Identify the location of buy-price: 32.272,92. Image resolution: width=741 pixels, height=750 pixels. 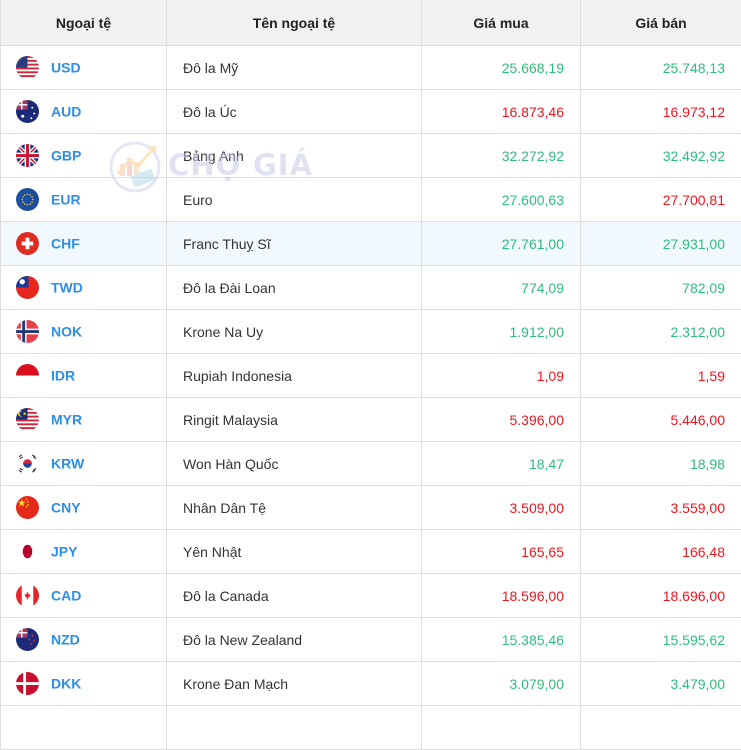
(501, 156).